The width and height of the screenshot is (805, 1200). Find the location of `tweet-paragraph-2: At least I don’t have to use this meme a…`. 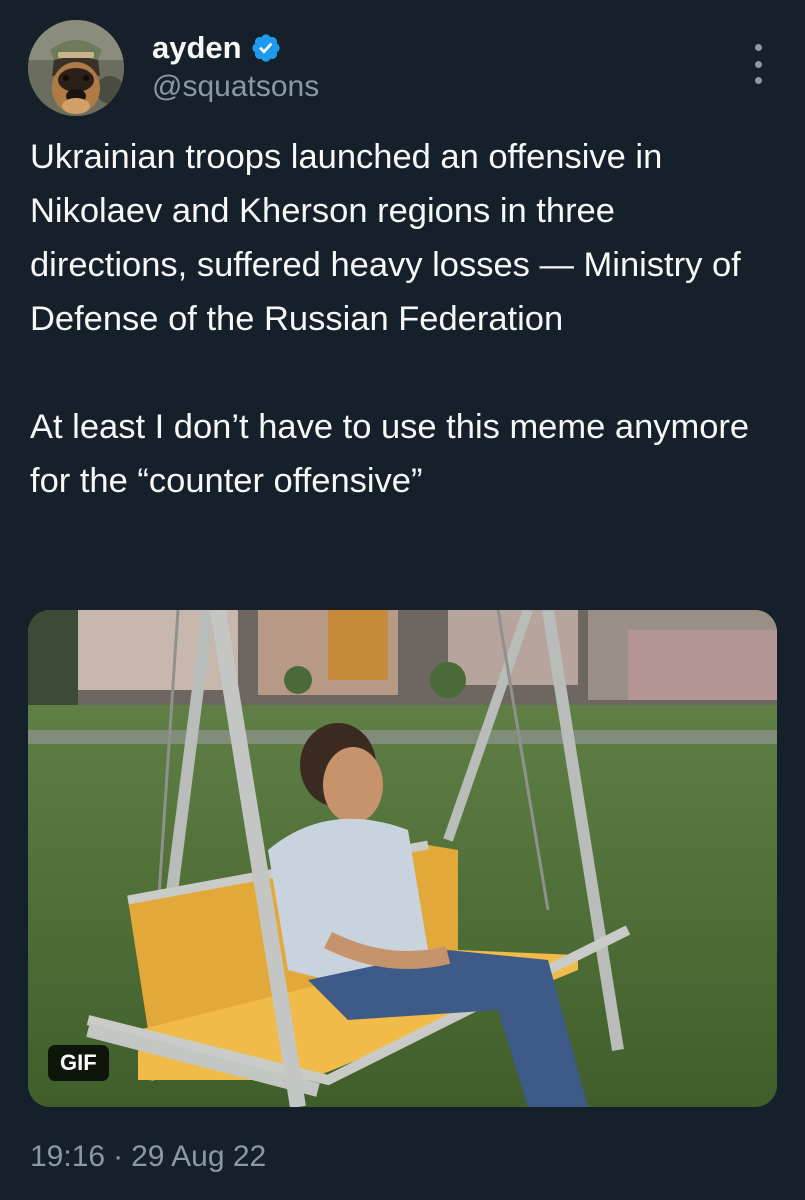

tweet-paragraph-2: At least I don’t have to use this meme a… is located at coordinates (390, 454).